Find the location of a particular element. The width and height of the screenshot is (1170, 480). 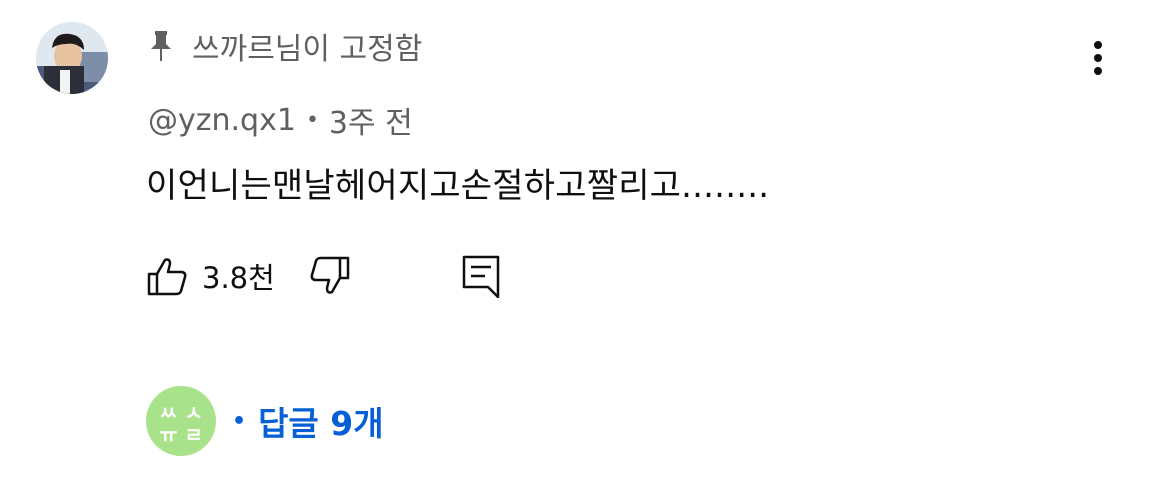

like-button: 3.8천 is located at coordinates (210, 276).